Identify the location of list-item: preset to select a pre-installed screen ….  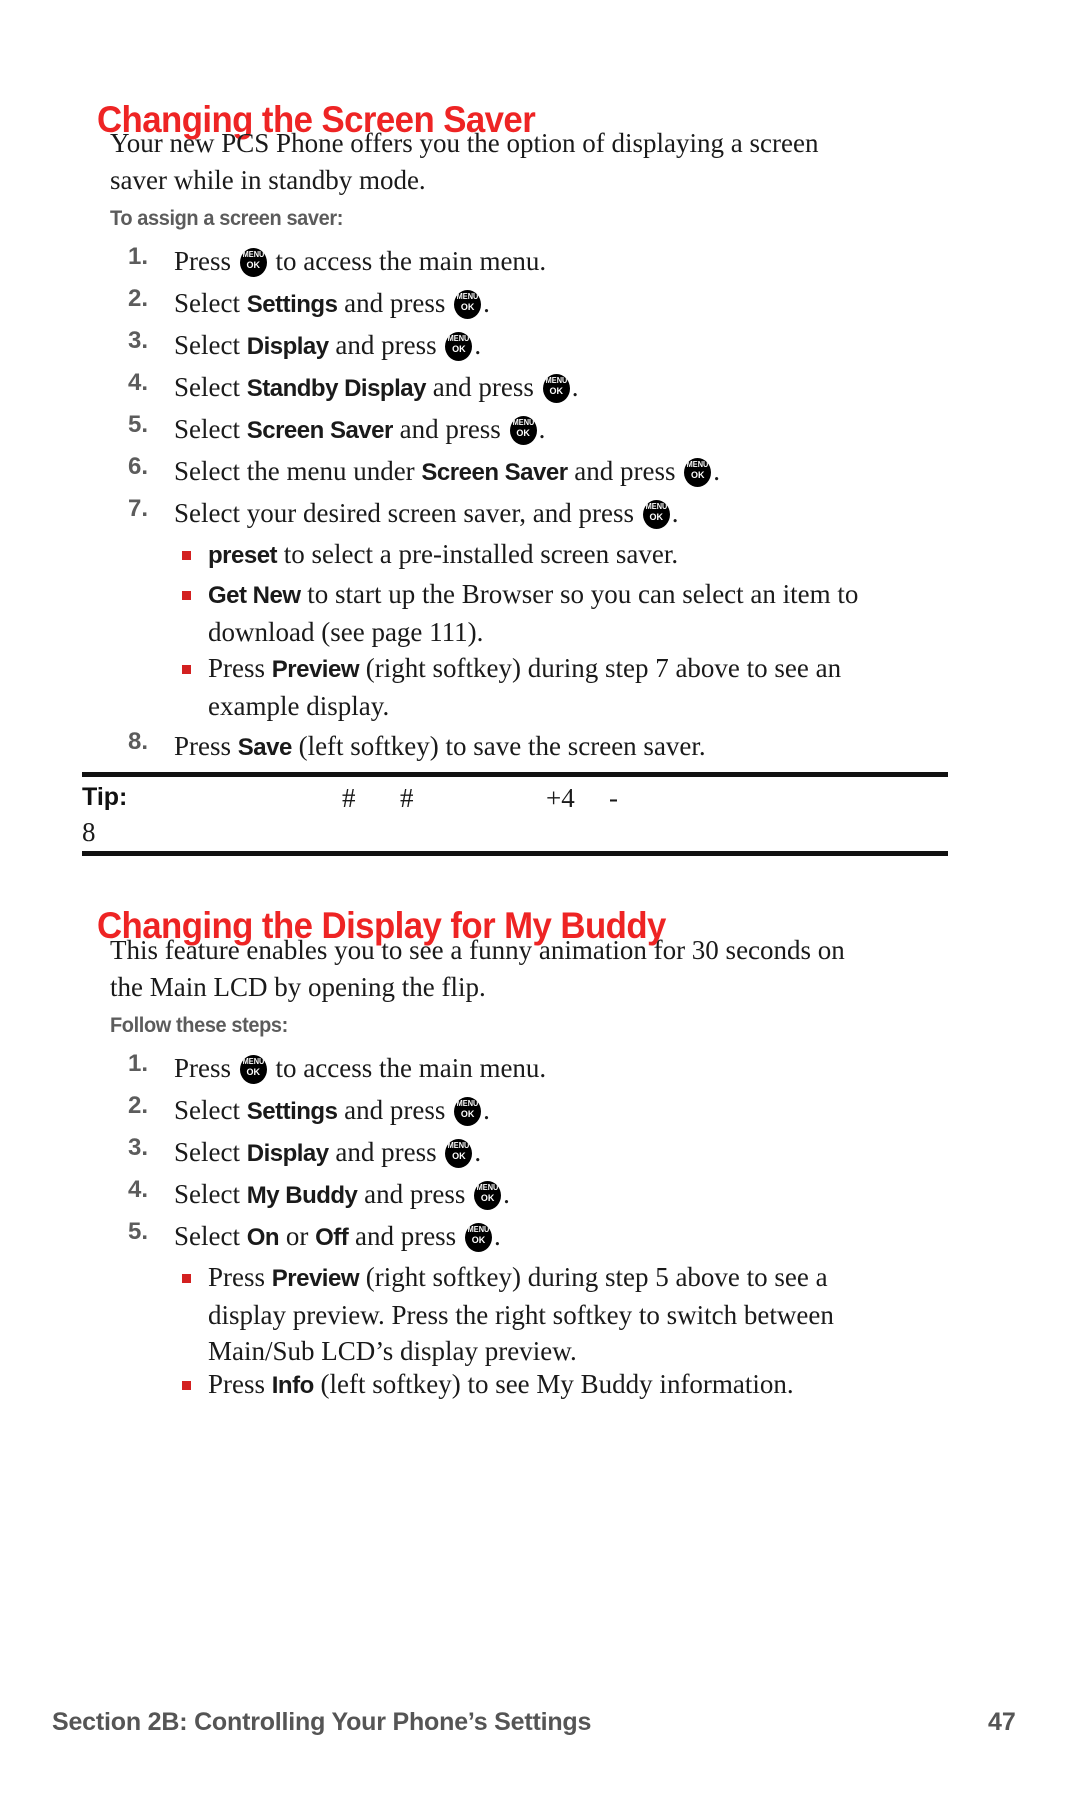
(562, 555).